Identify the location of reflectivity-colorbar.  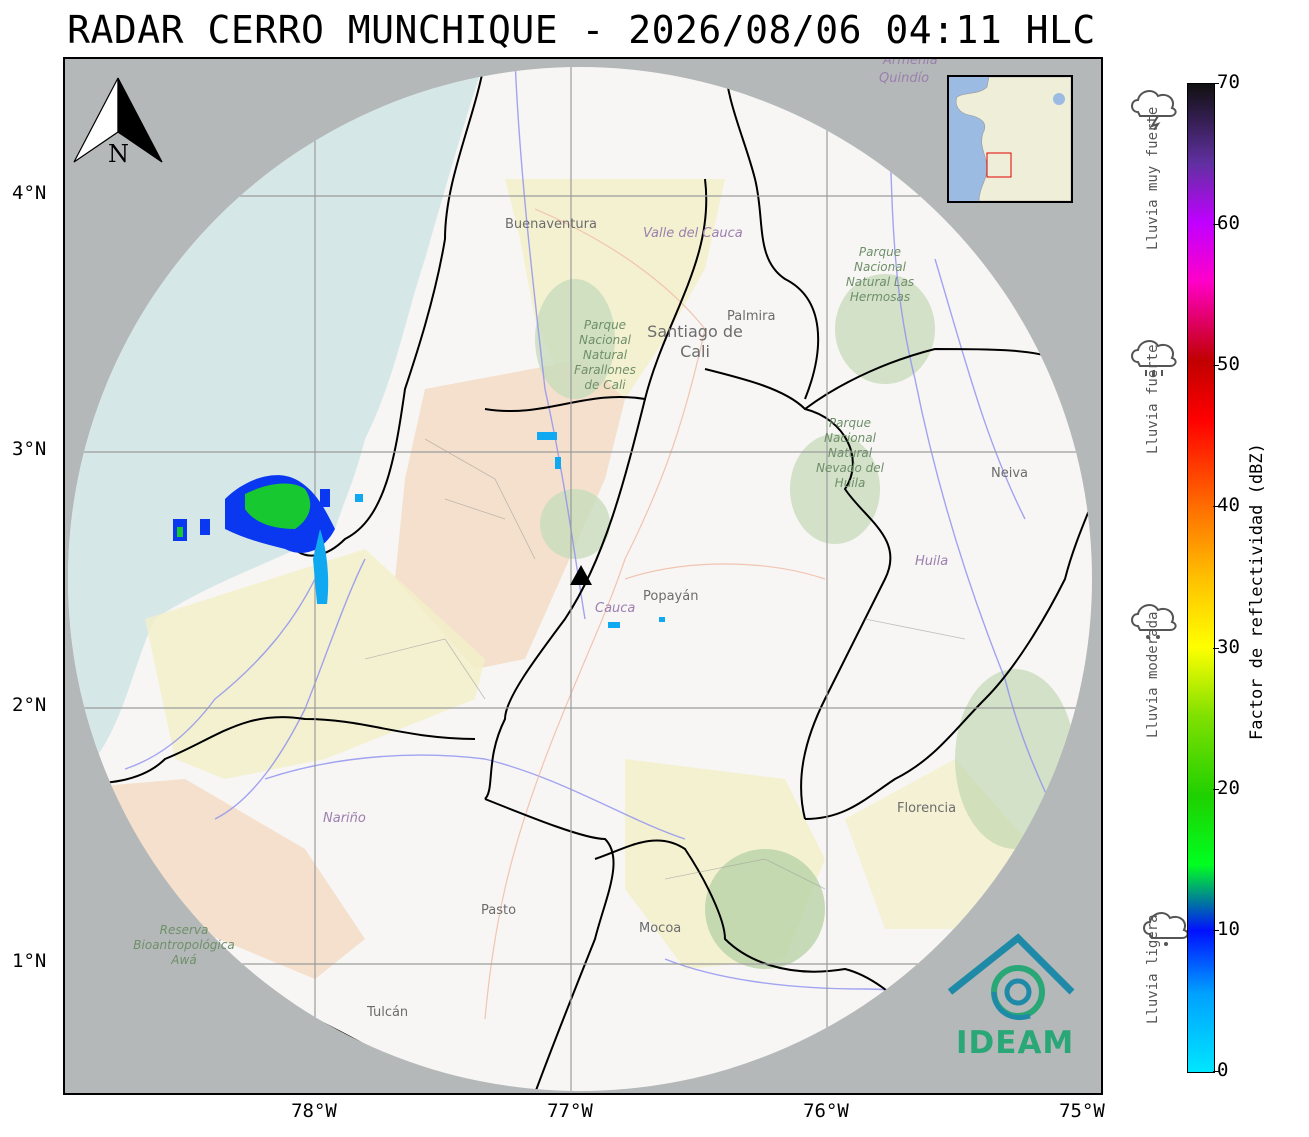
(1201, 578).